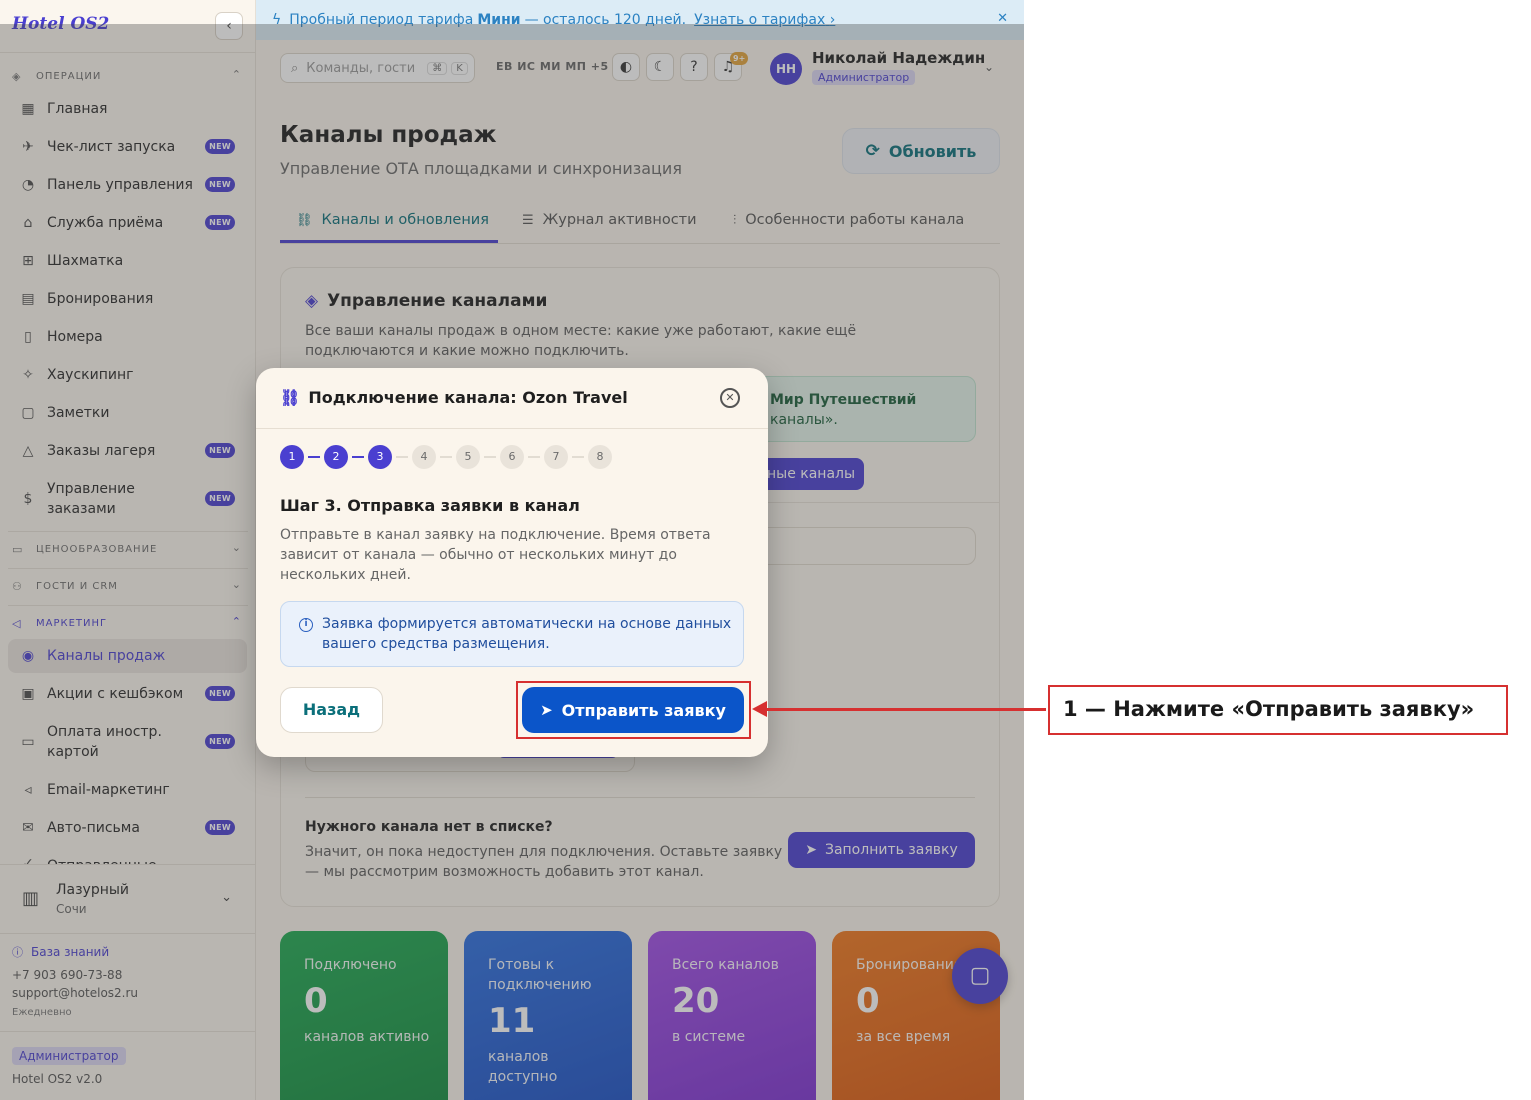  What do you see at coordinates (468, 457) in the screenshot?
I see `step-5: 5` at bounding box center [468, 457].